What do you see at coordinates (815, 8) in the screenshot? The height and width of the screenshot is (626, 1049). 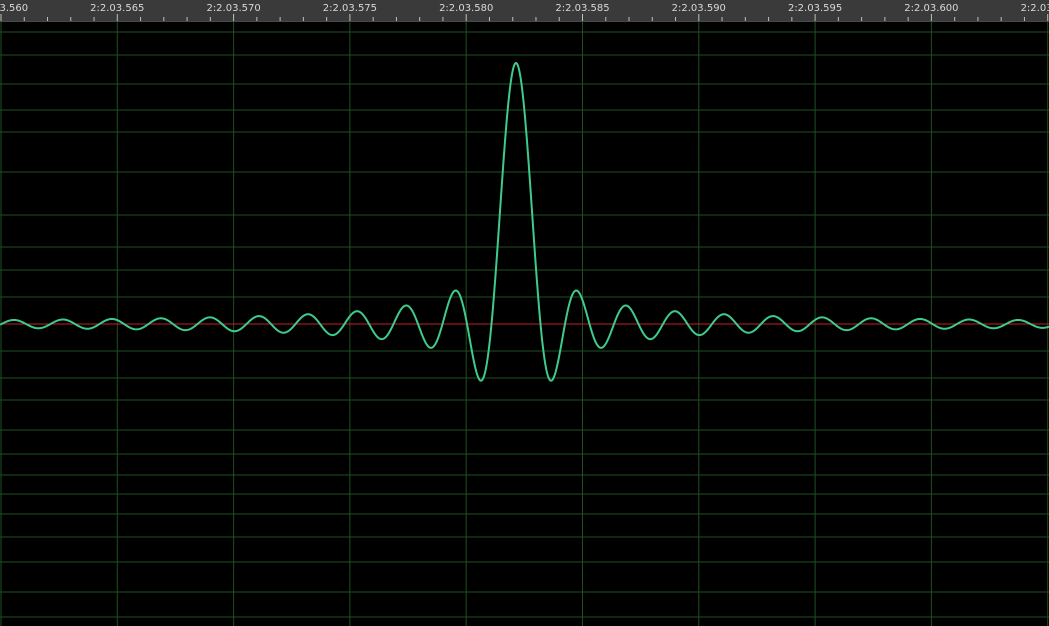 I see `time-tick-label: 2:2.03.595` at bounding box center [815, 8].